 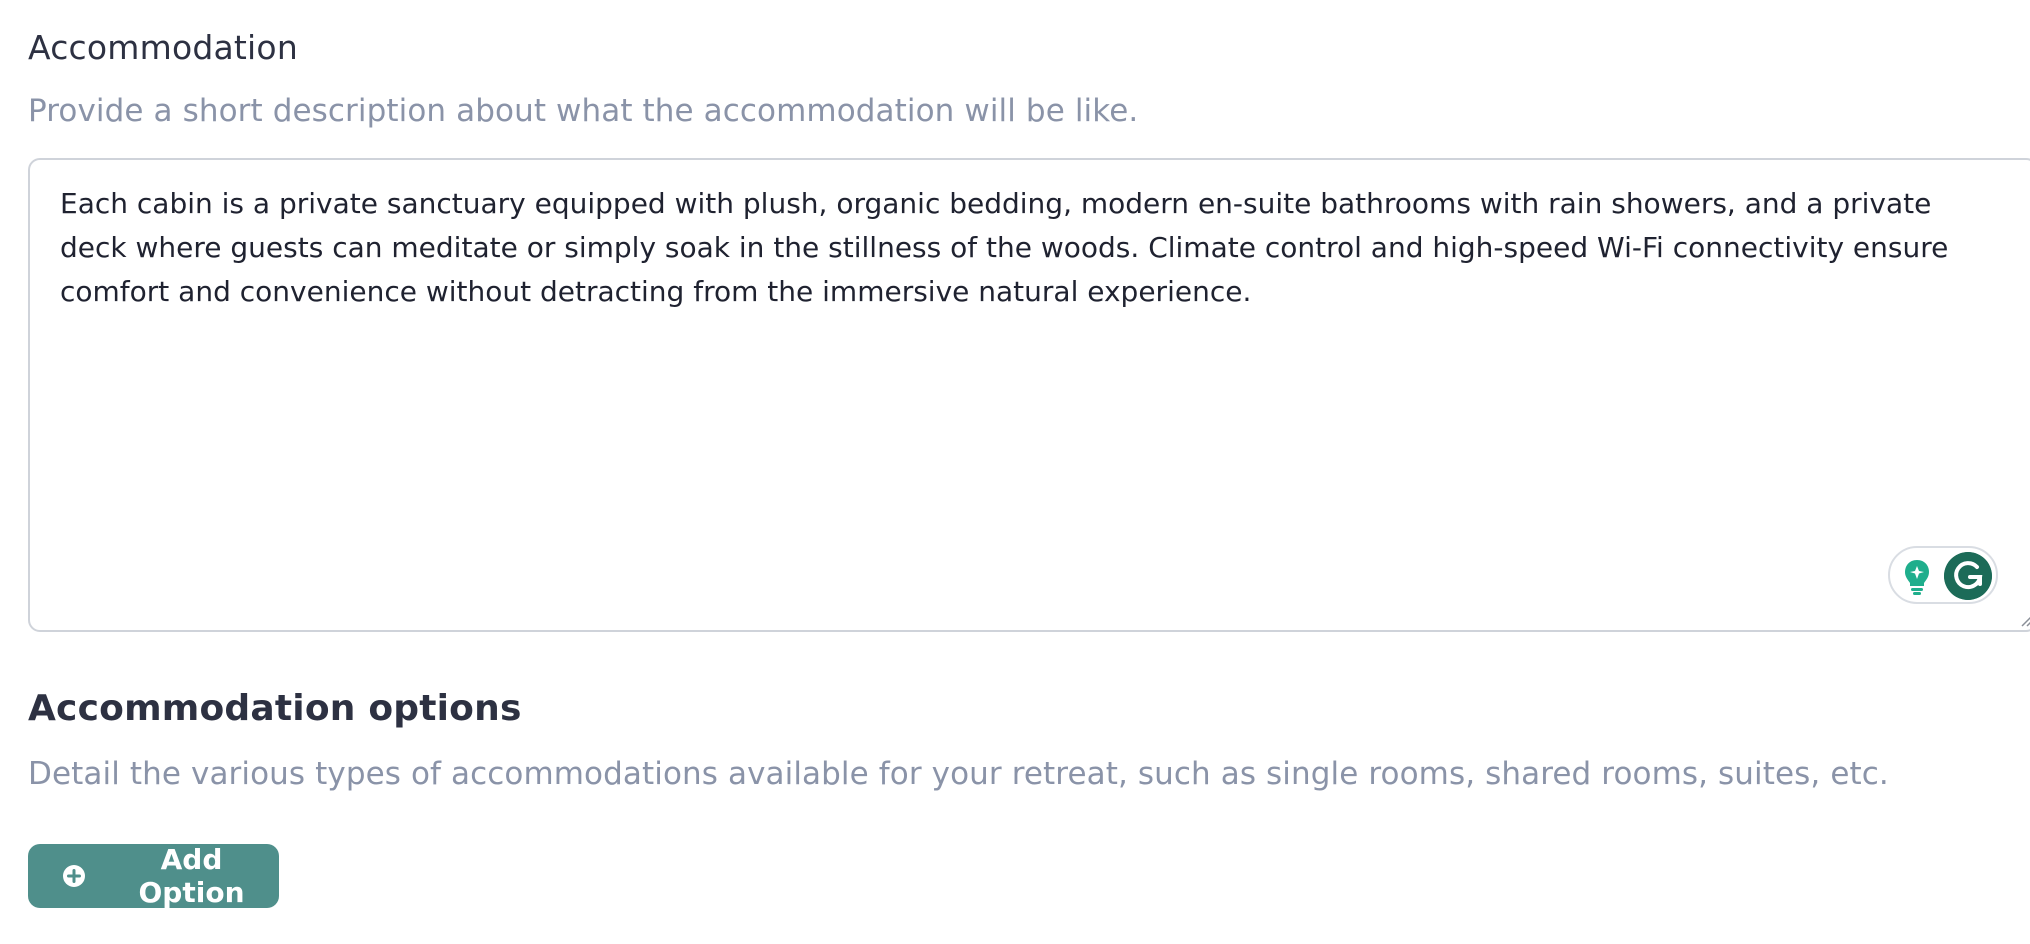 I want to click on add-option-label: Add Option, so click(x=191, y=876).